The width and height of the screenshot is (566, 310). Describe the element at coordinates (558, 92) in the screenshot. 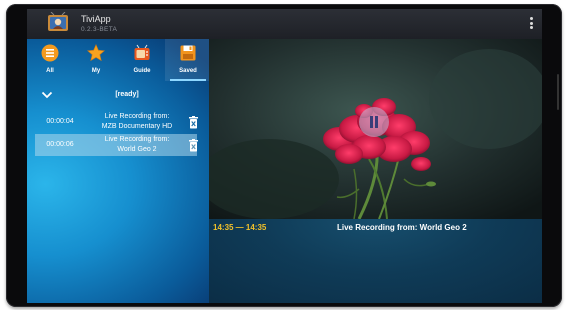

I see `side-button` at that location.